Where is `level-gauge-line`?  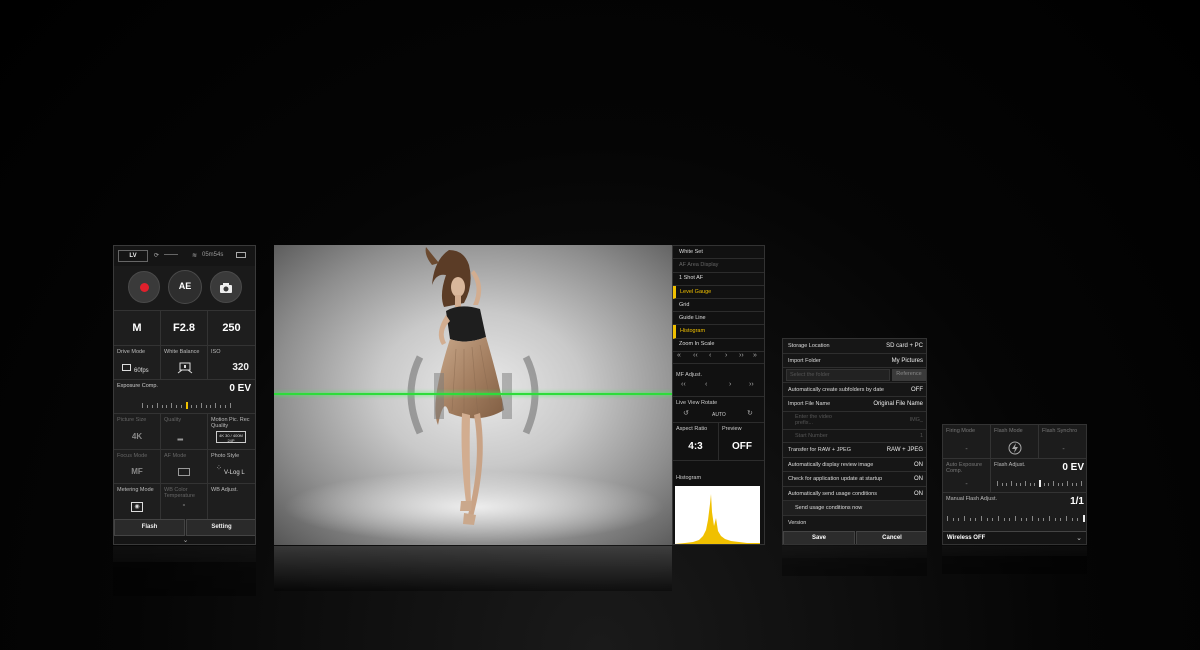 level-gauge-line is located at coordinates (473, 394).